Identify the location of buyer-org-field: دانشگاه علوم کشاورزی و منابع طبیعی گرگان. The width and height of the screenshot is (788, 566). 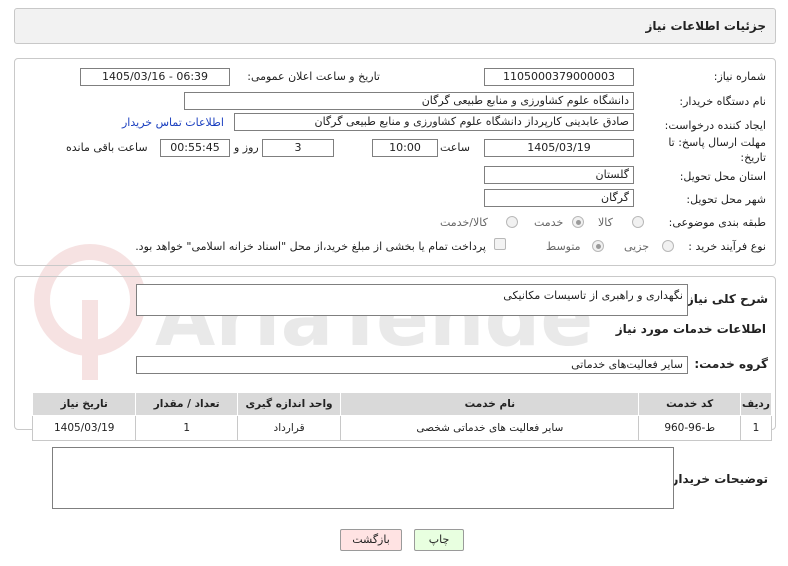
(409, 101).